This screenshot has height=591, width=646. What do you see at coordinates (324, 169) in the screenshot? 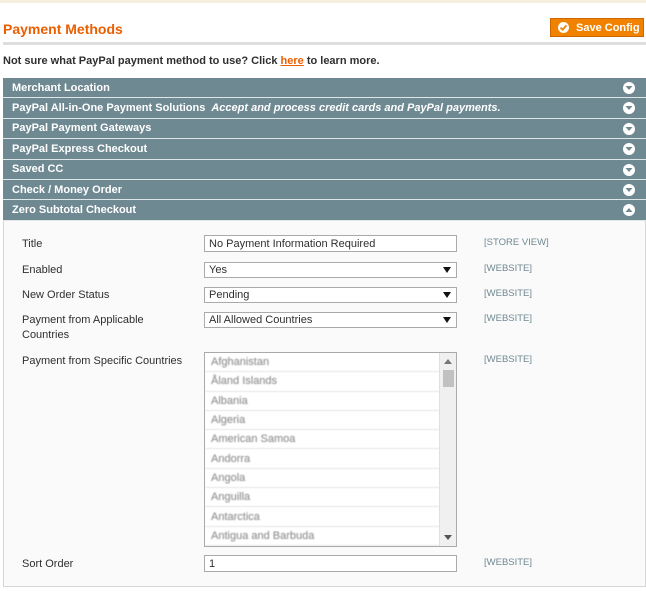
I see `section-saved-cc: Saved CC` at bounding box center [324, 169].